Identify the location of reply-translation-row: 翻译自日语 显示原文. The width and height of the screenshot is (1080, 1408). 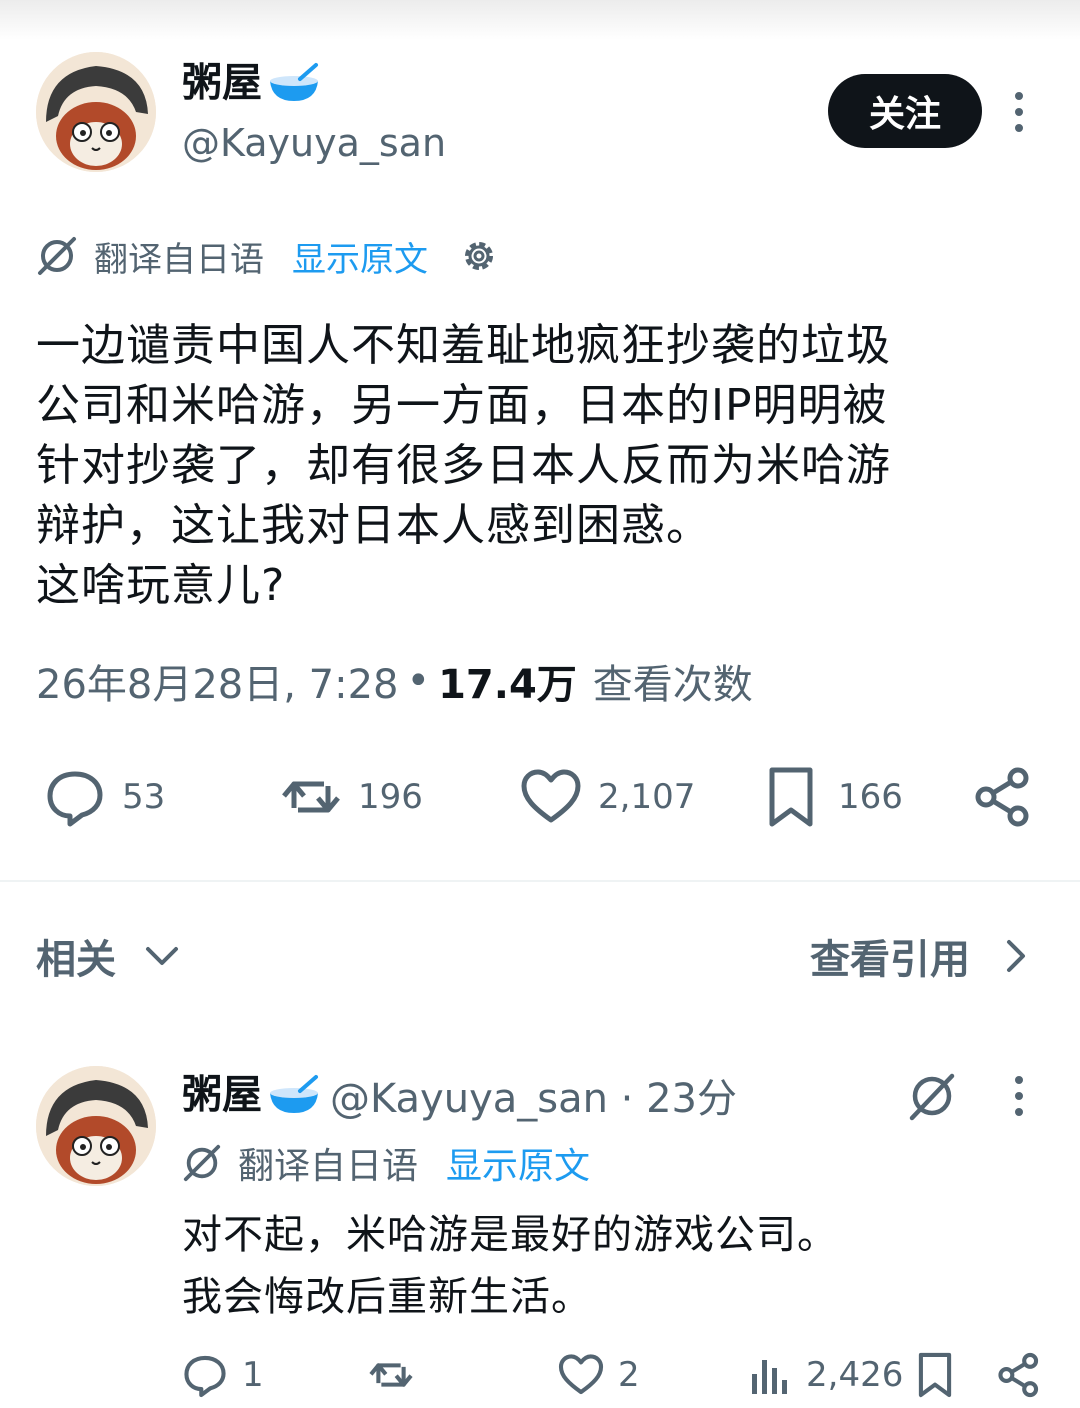
(386, 1163).